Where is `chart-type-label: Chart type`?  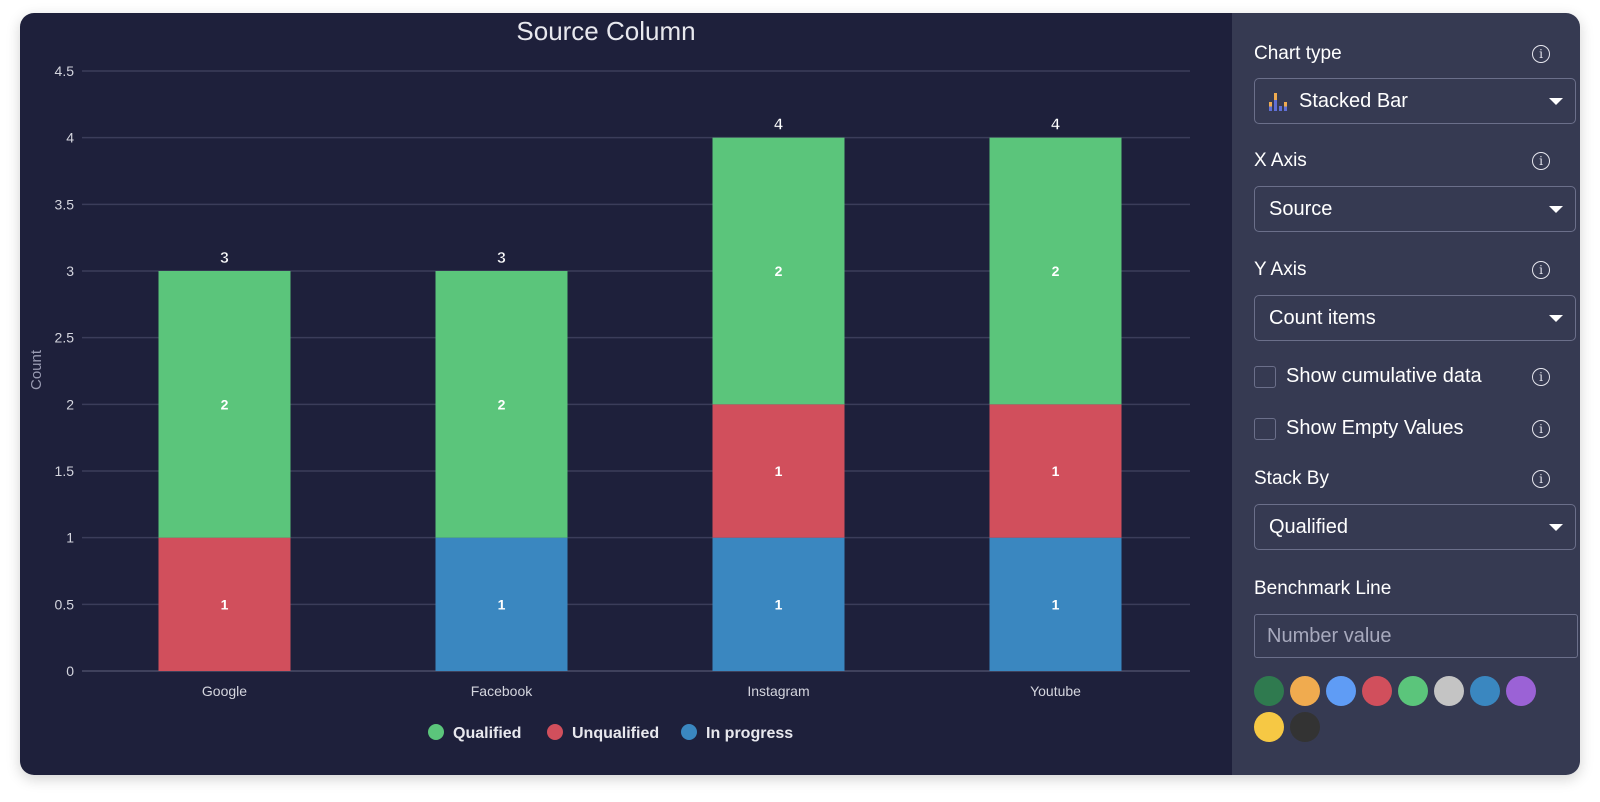
chart-type-label: Chart type is located at coordinates (1298, 53).